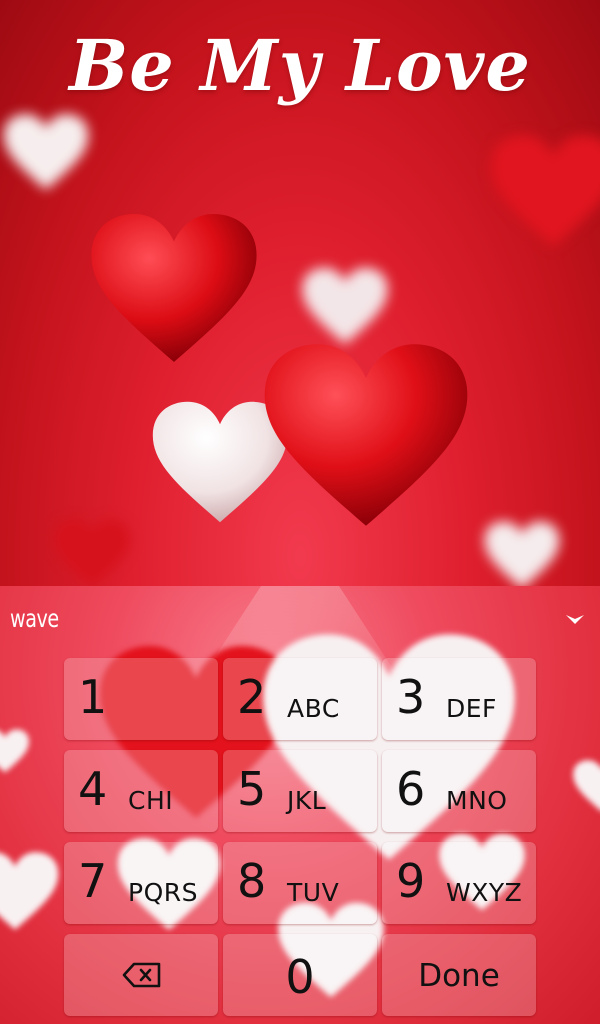 The image size is (600, 1024). What do you see at coordinates (477, 800) in the screenshot?
I see `key-letters: MNO` at bounding box center [477, 800].